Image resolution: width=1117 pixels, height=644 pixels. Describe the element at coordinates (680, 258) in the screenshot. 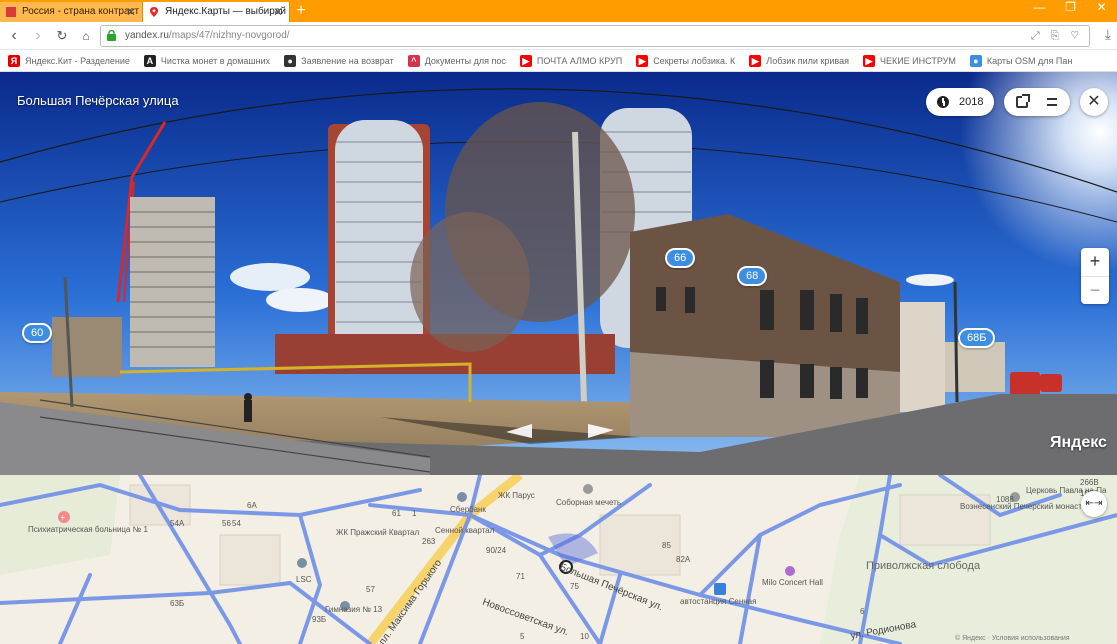

I see `house-number-badge: 66` at that location.